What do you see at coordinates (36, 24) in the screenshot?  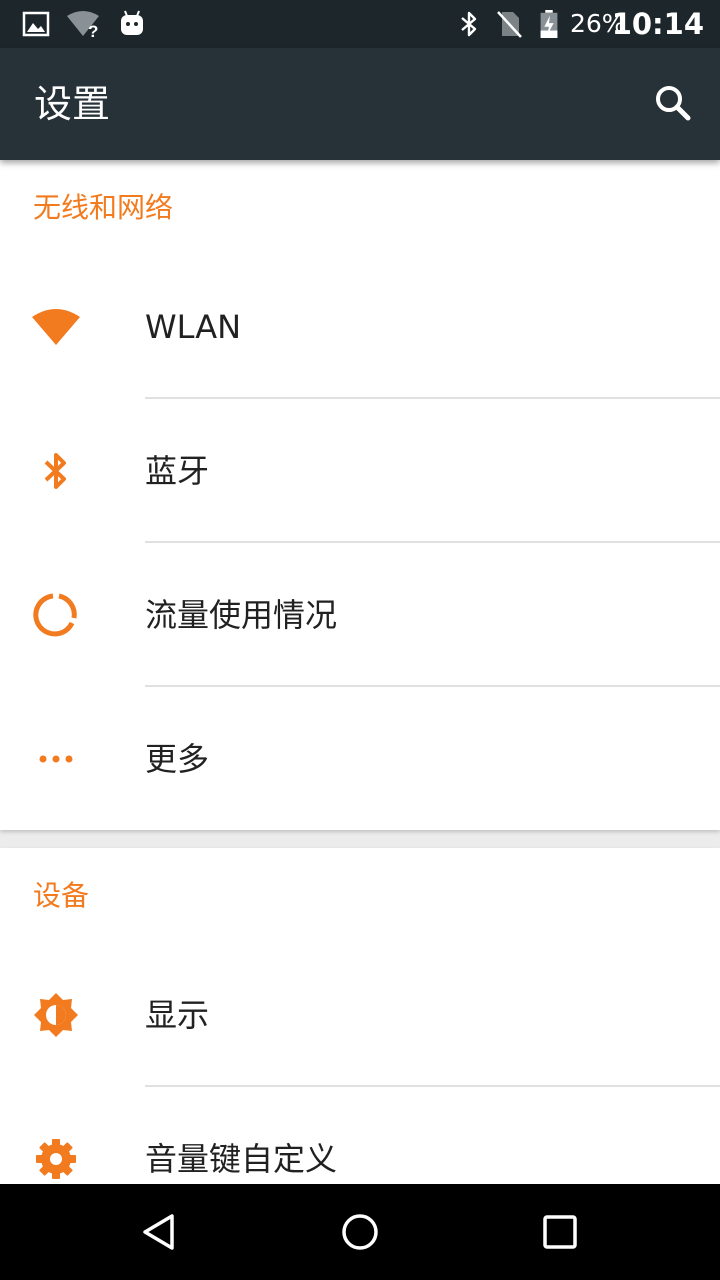 I see `image-icon` at bounding box center [36, 24].